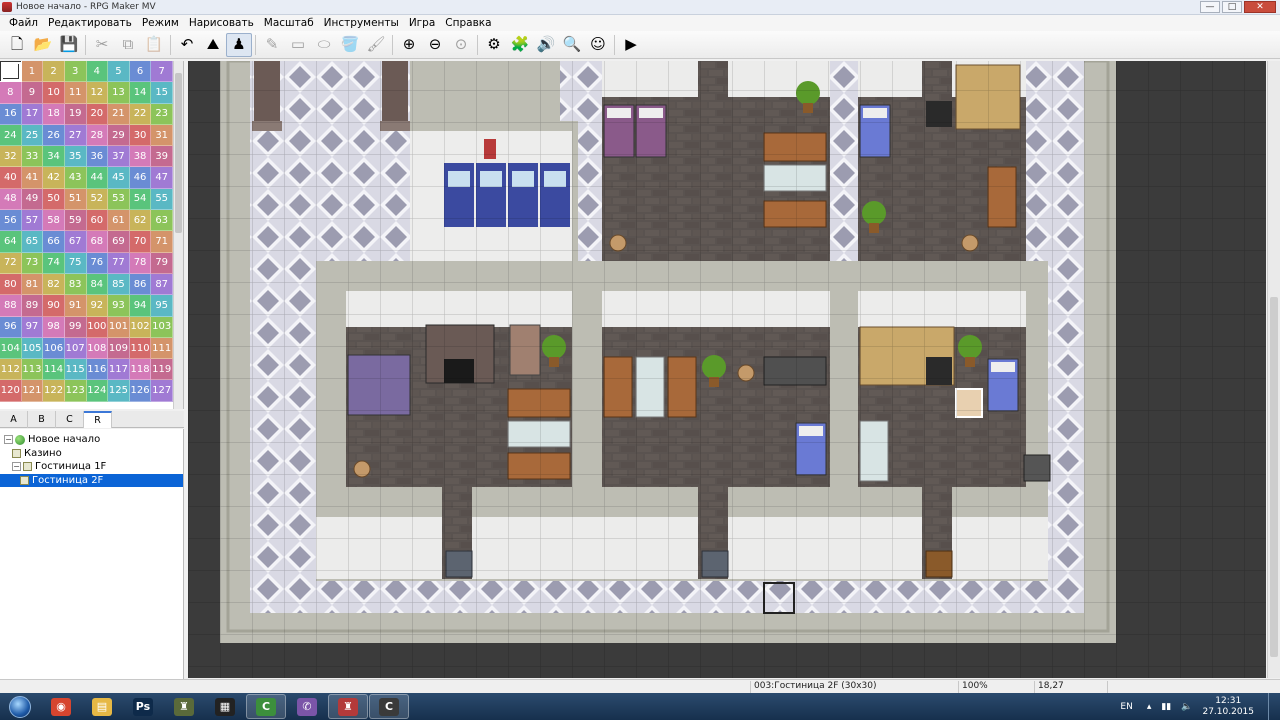  What do you see at coordinates (140, 327) in the screenshot?
I see `region-id-cell: 102` at bounding box center [140, 327].